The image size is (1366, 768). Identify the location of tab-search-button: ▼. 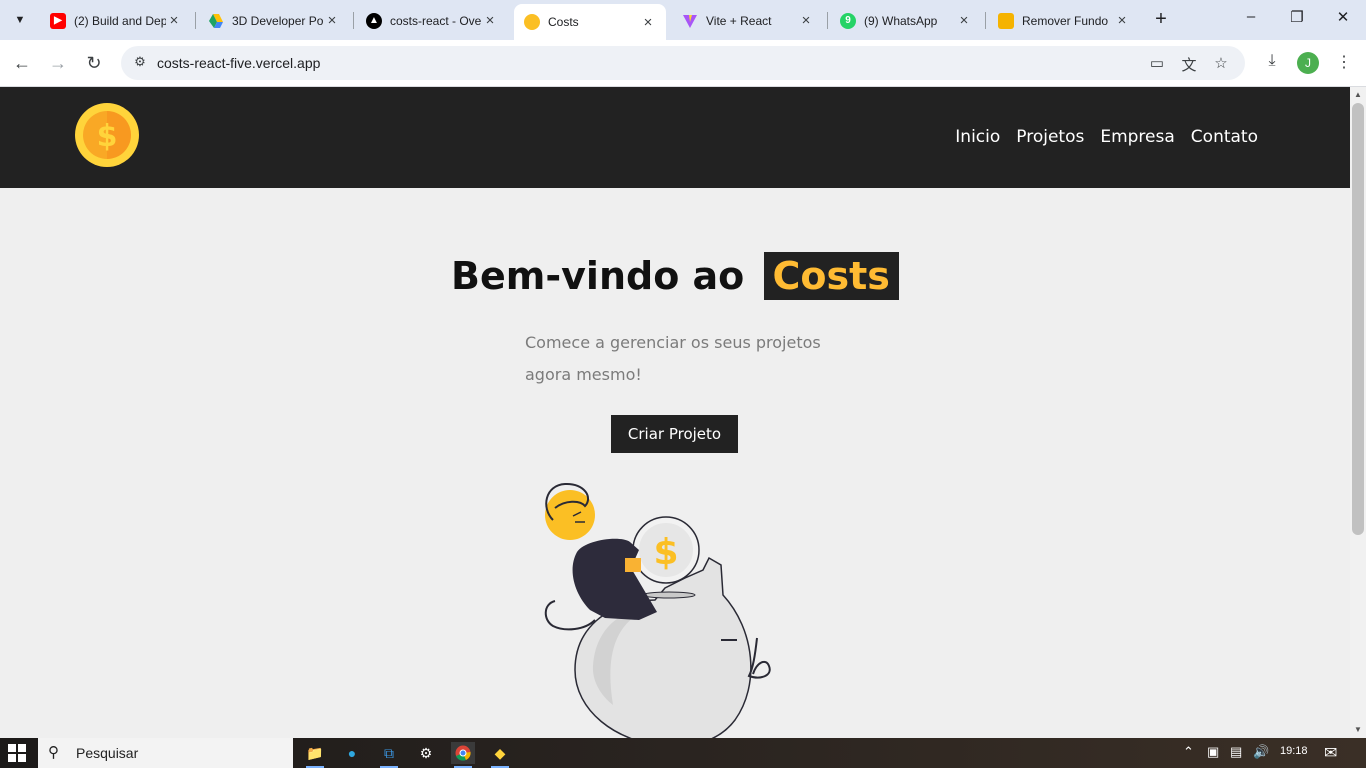
(20, 20).